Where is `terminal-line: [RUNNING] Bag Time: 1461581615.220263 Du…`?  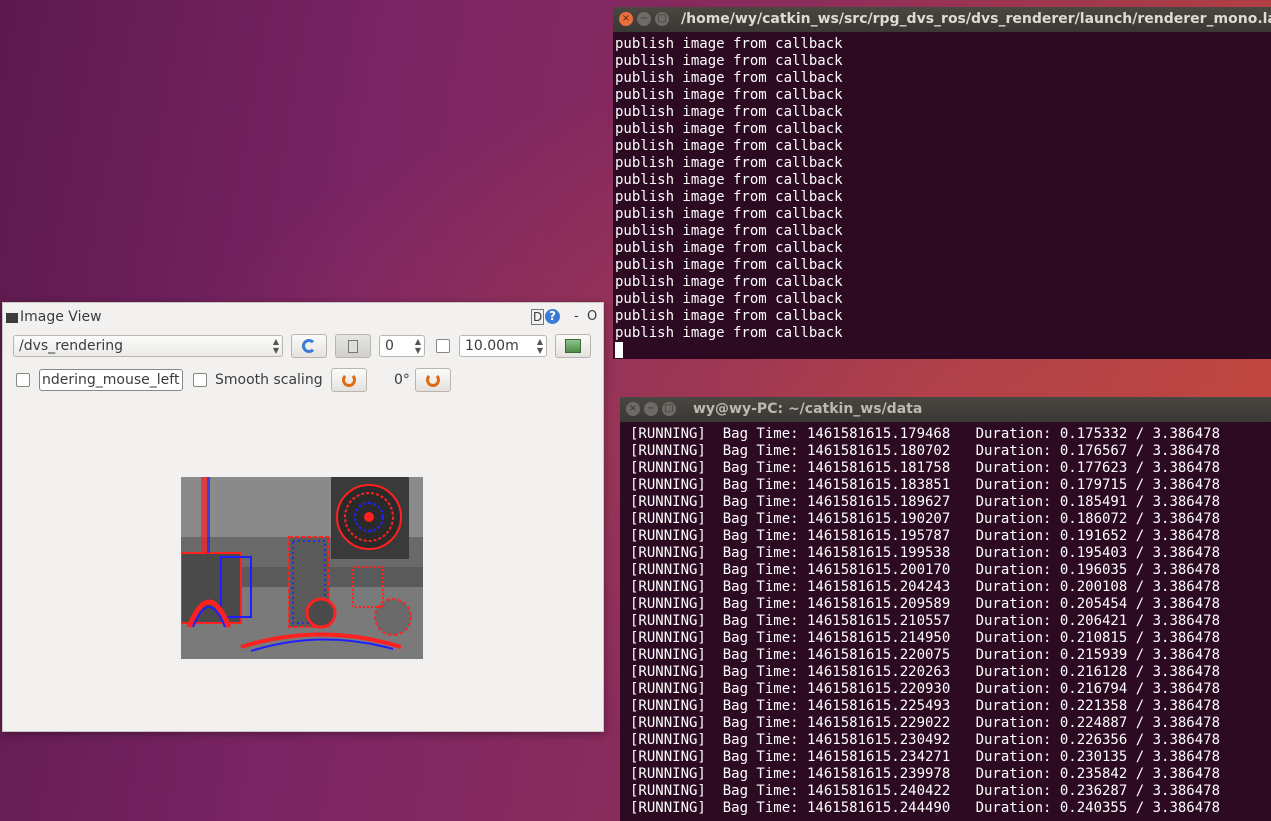 terminal-line: [RUNNING] Bag Time: 1461581615.220263 Du… is located at coordinates (925, 672).